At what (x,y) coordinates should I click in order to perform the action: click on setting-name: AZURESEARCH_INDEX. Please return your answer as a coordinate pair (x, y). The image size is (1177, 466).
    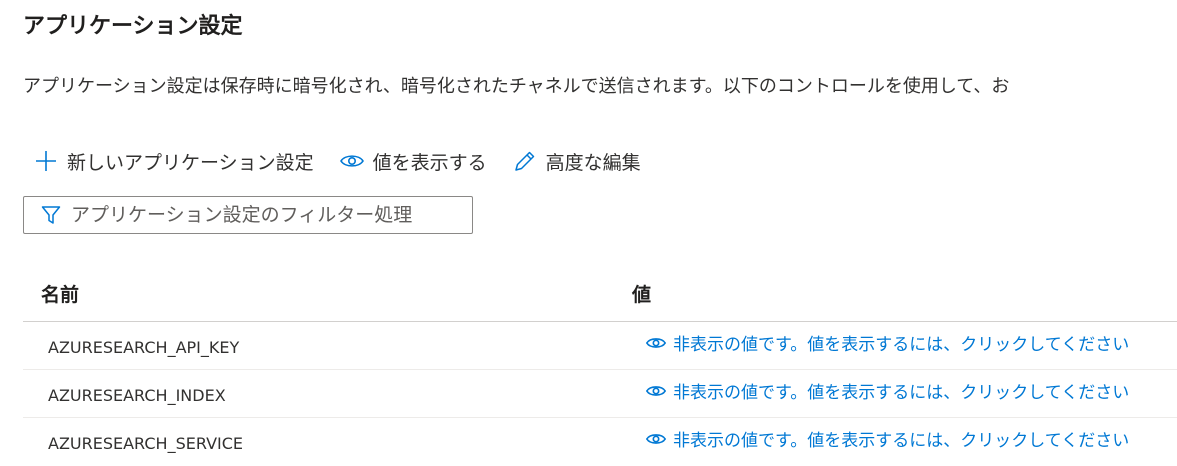
    Looking at the image, I should click on (137, 395).